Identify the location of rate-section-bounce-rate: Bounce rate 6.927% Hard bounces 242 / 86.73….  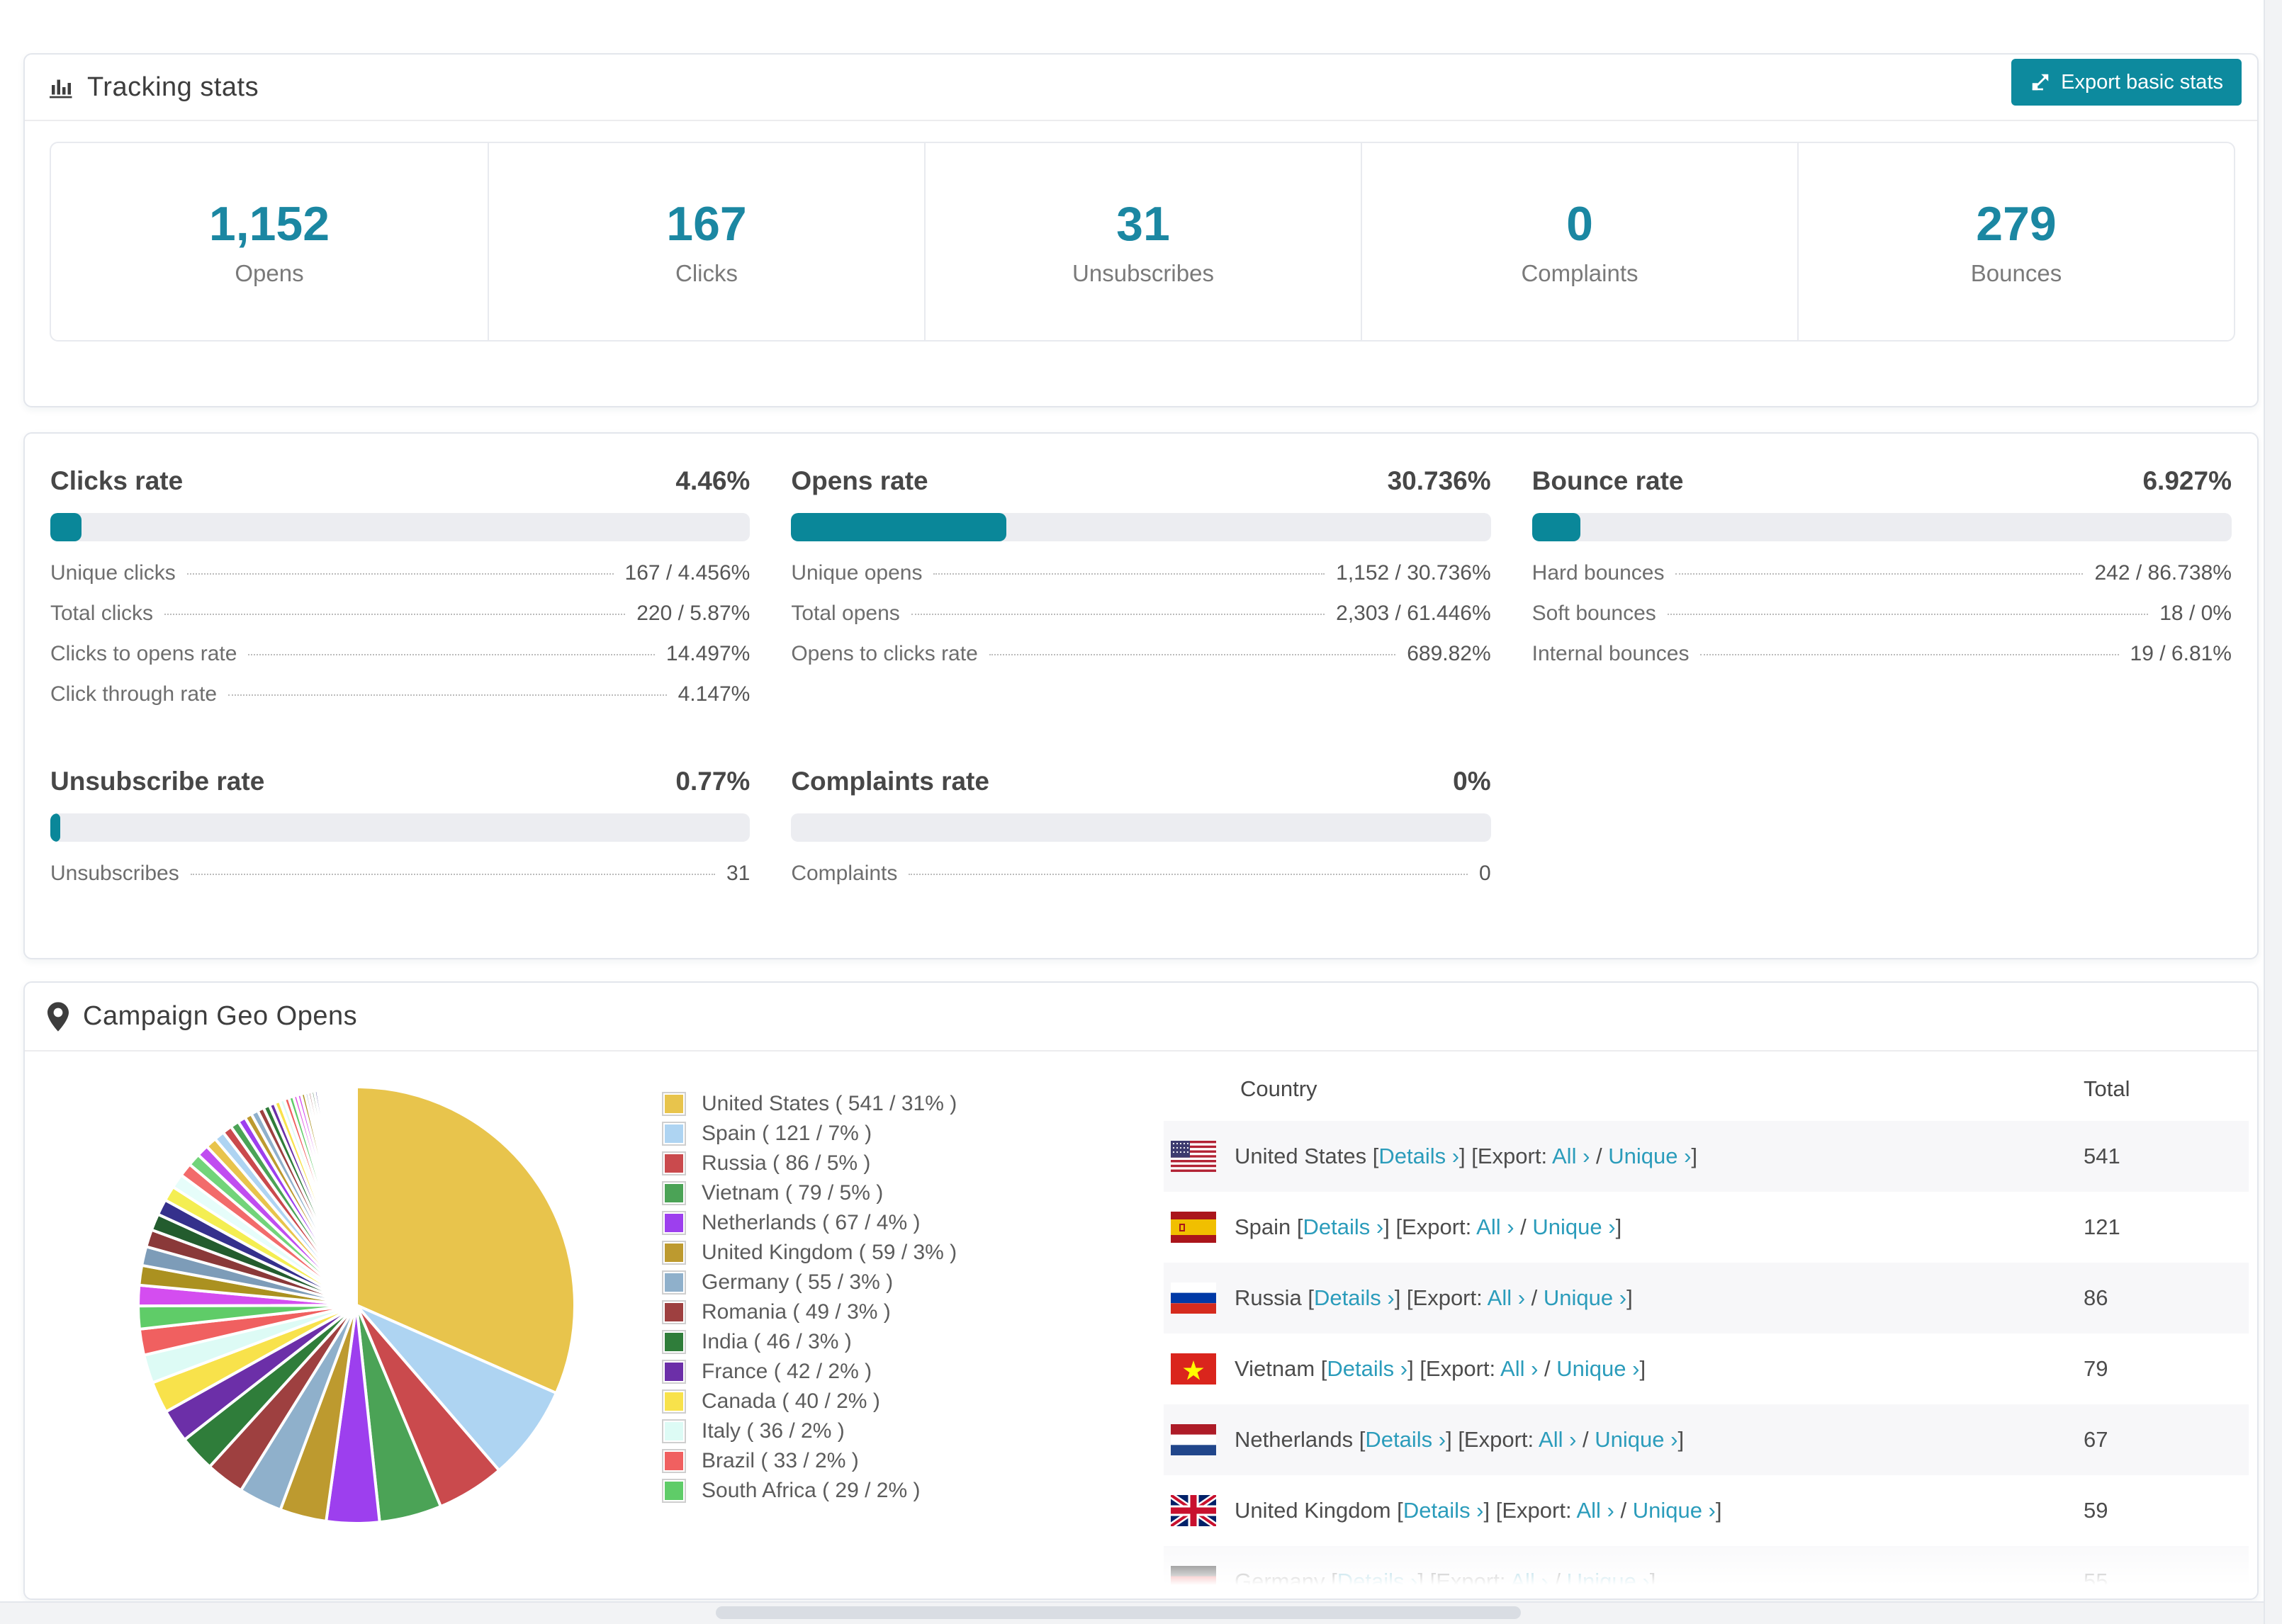
(1881, 594).